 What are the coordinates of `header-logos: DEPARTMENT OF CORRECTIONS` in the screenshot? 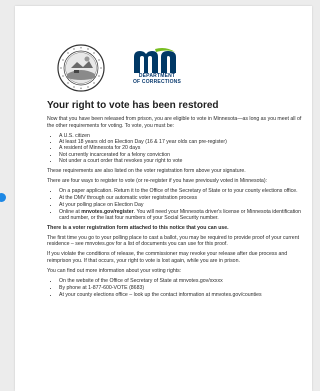 It's located at (157, 68).